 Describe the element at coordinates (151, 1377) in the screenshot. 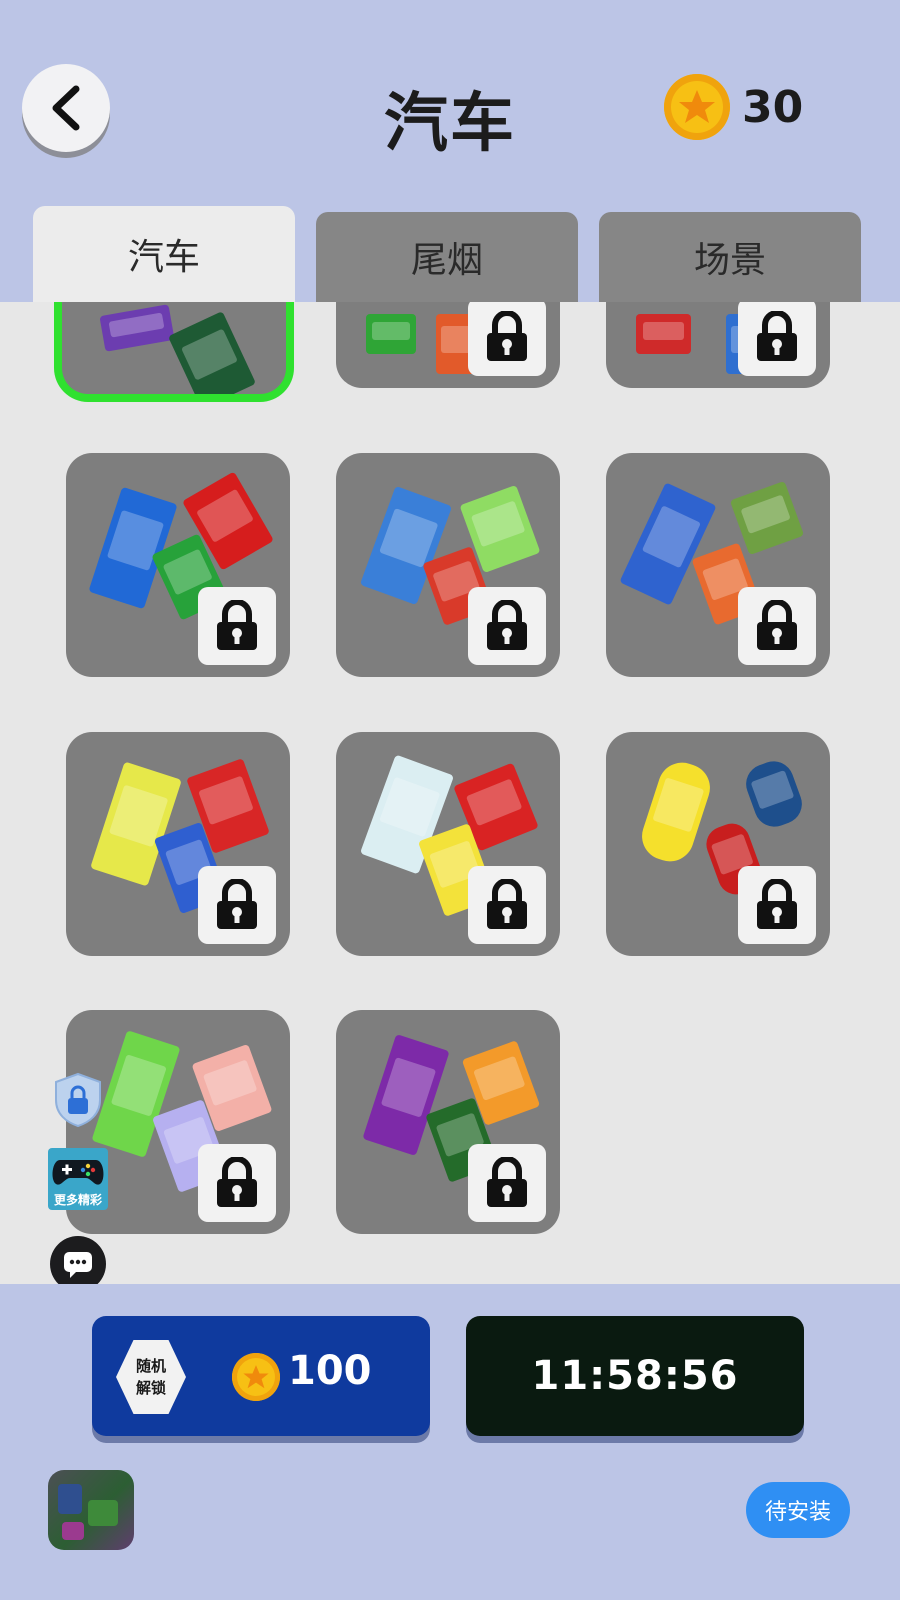

I see `random-unlock-badge: 随机 解锁` at that location.